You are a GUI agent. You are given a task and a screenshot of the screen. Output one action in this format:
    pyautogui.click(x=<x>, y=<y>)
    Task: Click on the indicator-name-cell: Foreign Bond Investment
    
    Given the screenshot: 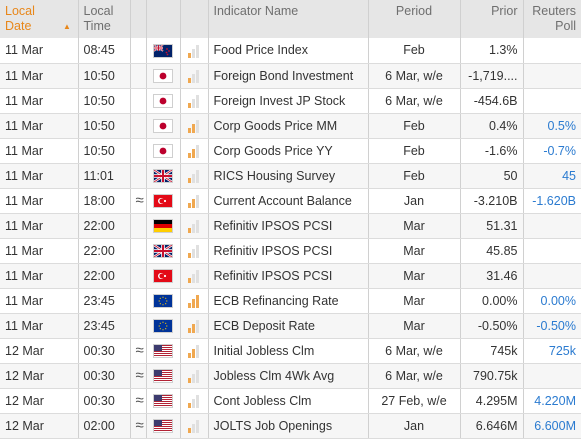 What is the action you would take?
    pyautogui.click(x=288, y=76)
    